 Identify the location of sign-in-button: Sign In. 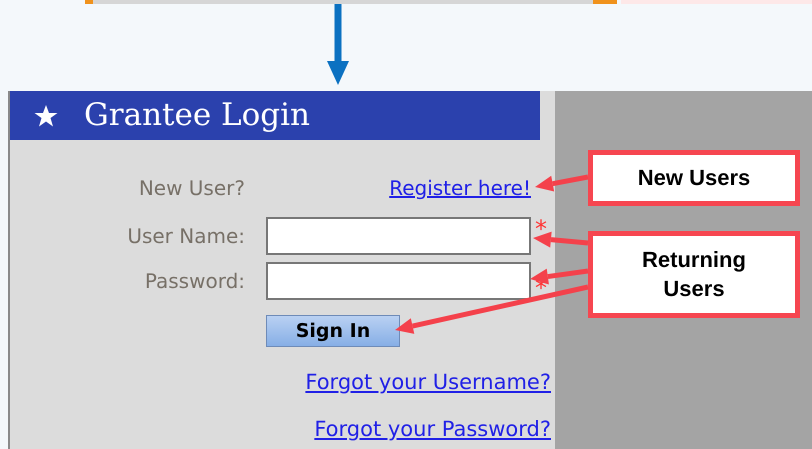
(333, 331).